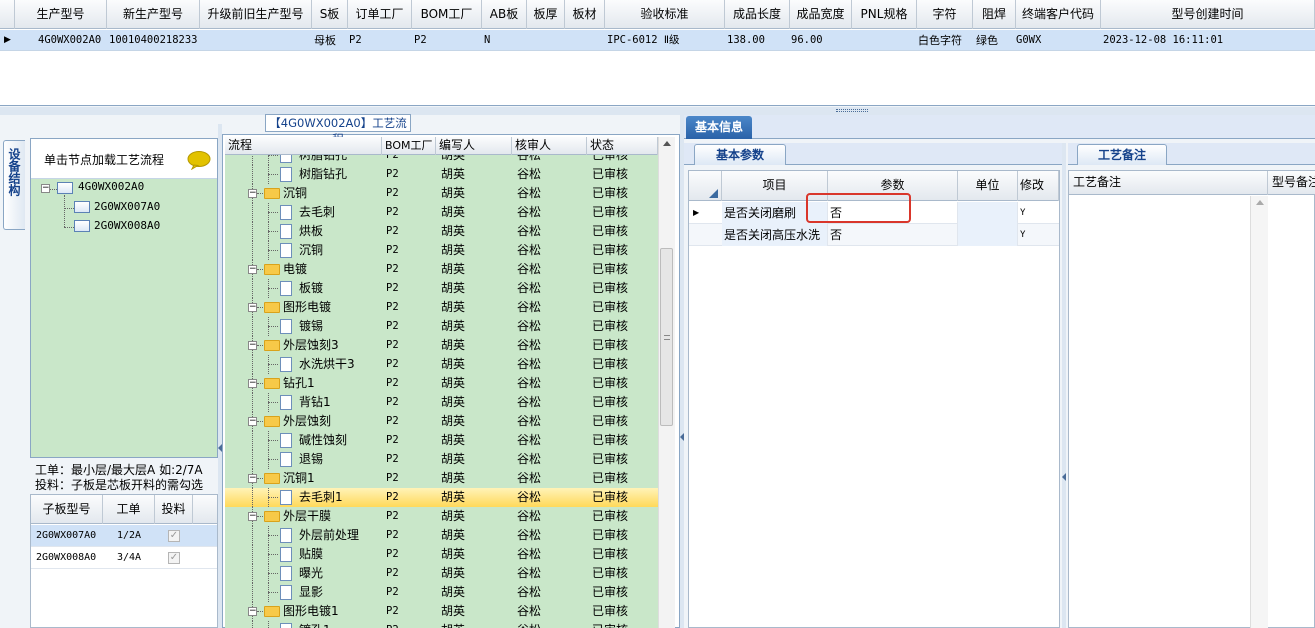 The image size is (1315, 628). What do you see at coordinates (124, 536) in the screenshot?
I see `sub-board-row: 2G0WX007A0 1/2A ✓` at bounding box center [124, 536].